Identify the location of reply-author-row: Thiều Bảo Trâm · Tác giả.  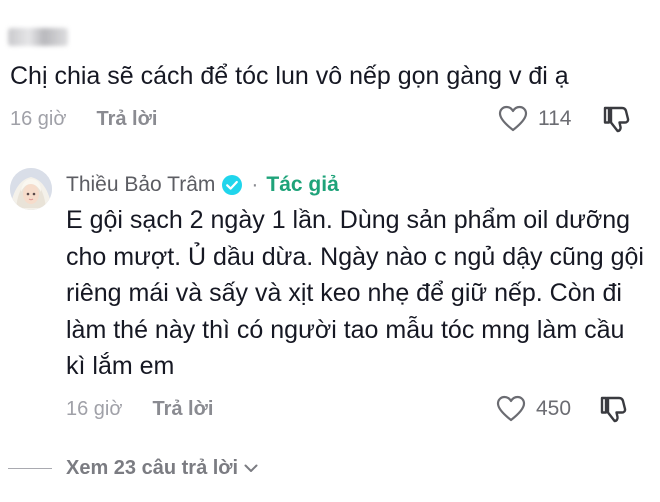
(202, 185).